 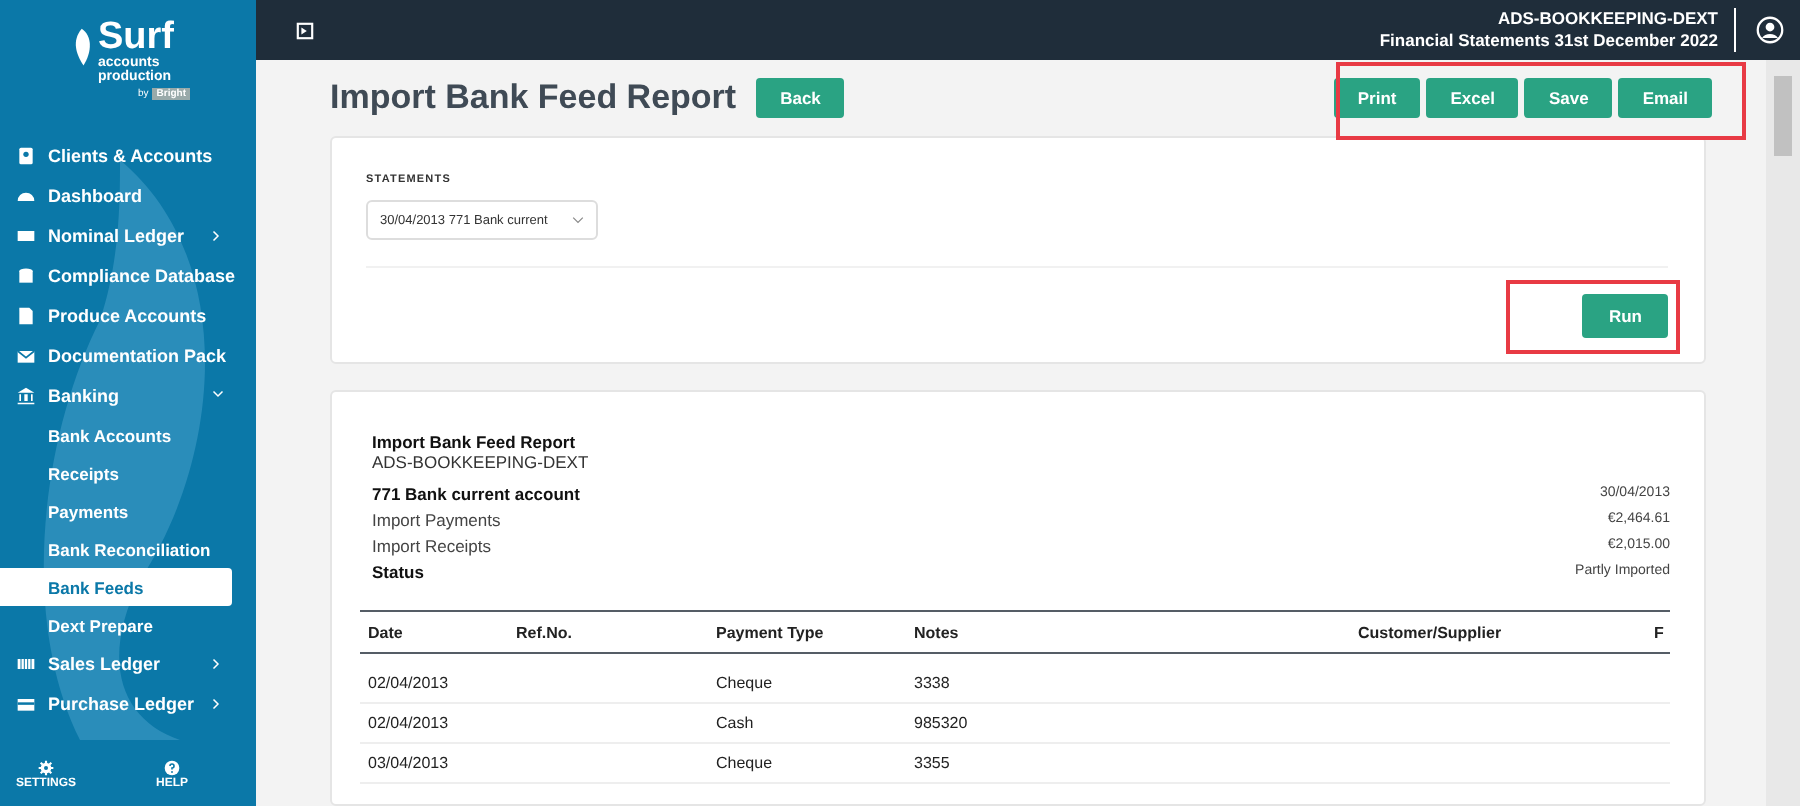 I want to click on summary-label: 771 Bank current account, so click(x=476, y=493).